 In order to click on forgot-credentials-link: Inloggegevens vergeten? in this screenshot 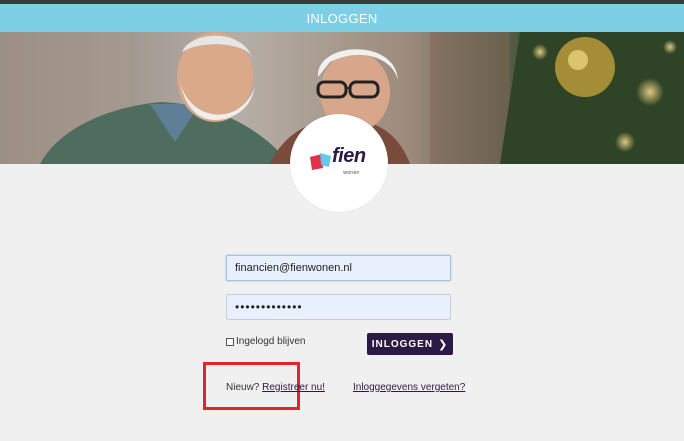, I will do `click(409, 387)`.